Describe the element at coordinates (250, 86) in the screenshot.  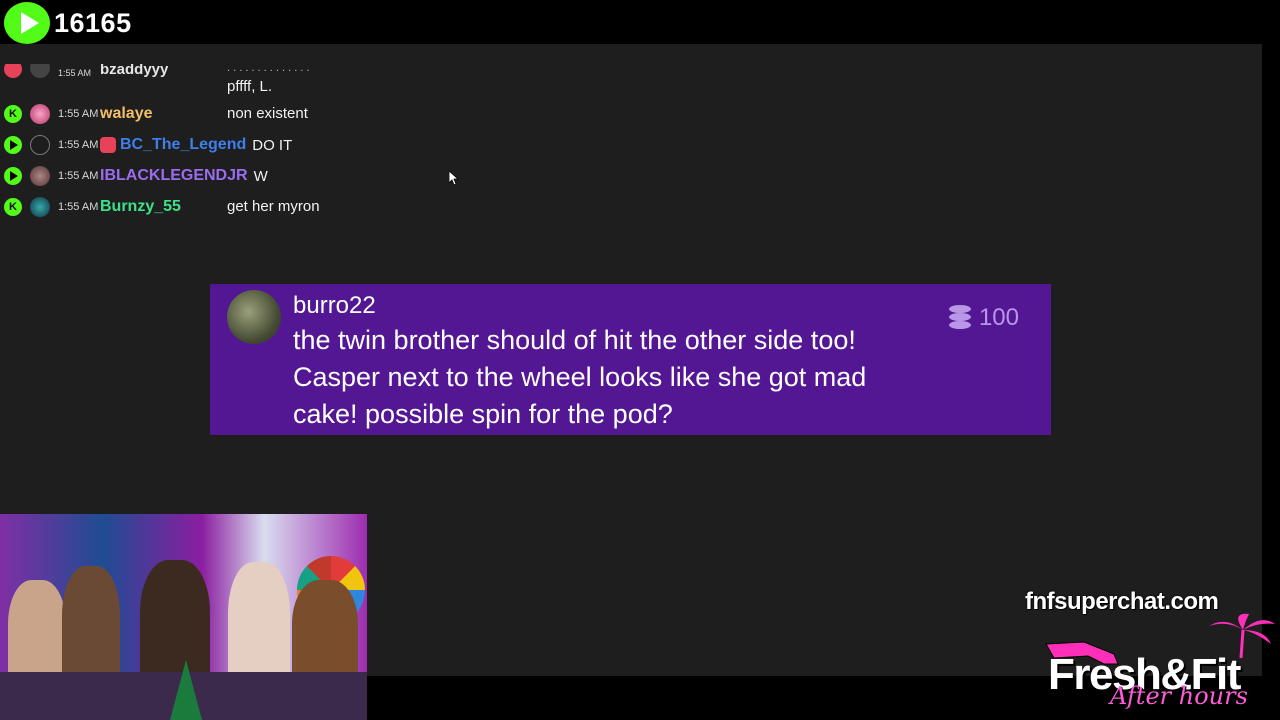
I see `chat-message: pffff, L.` at that location.